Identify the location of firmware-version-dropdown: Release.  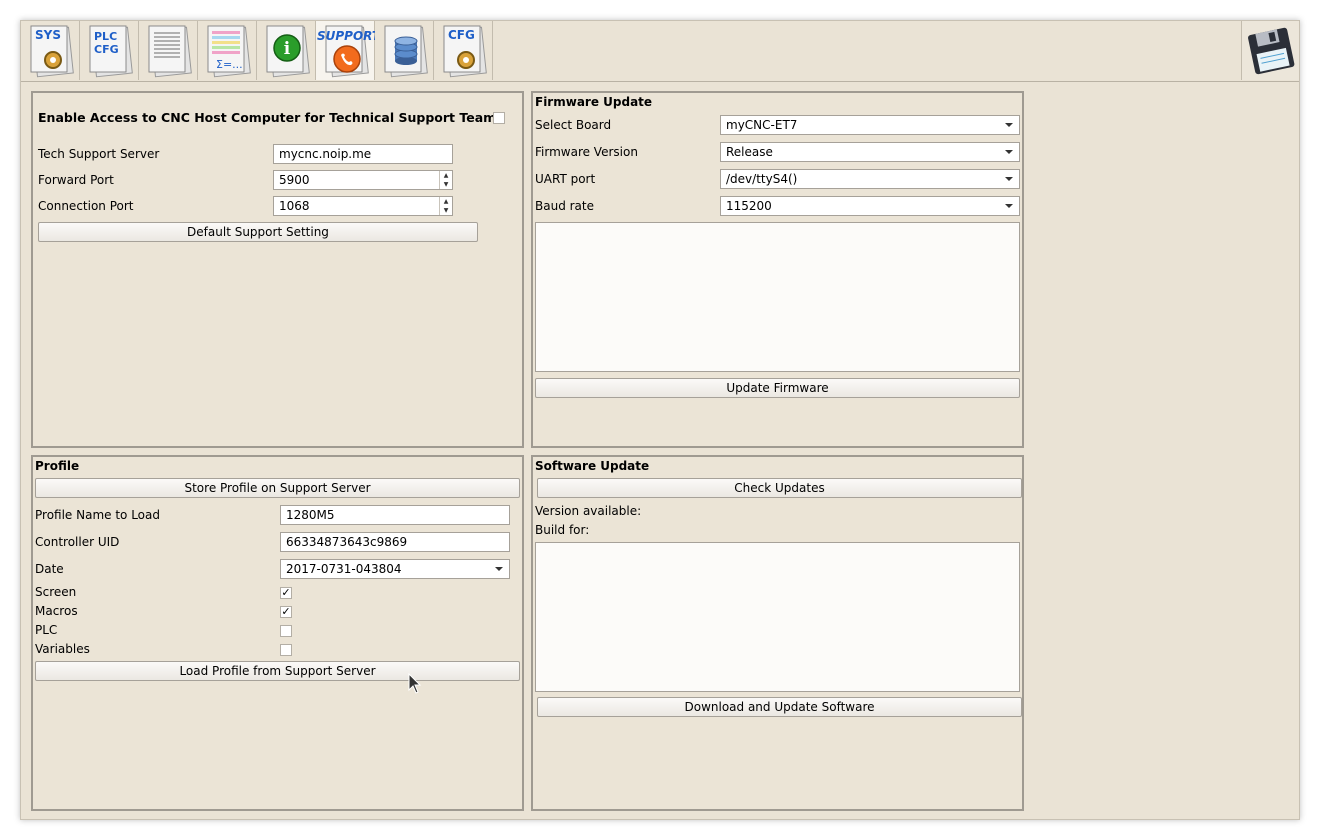
(870, 152).